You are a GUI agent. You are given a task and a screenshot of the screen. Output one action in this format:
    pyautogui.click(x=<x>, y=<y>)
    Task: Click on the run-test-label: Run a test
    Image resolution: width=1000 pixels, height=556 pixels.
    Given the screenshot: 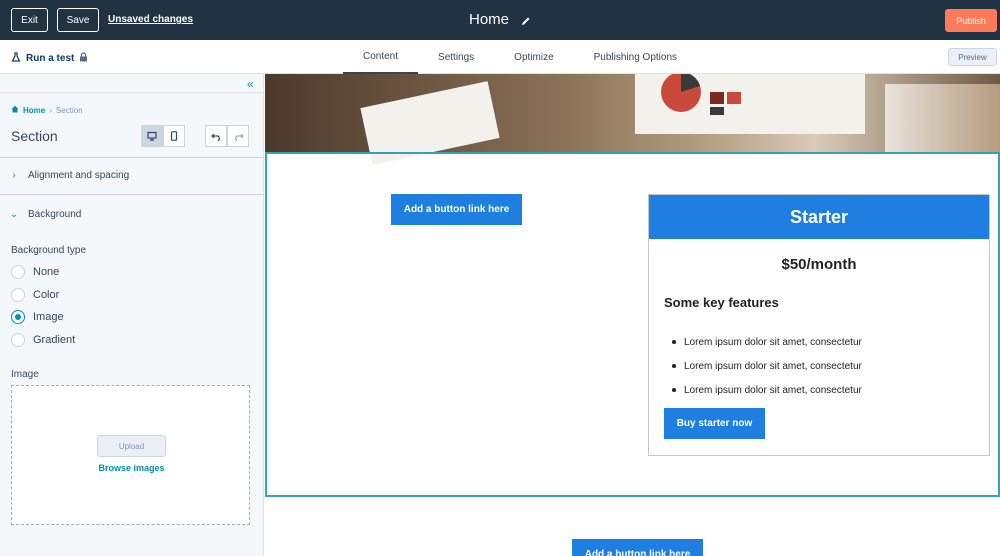 What is the action you would take?
    pyautogui.click(x=50, y=58)
    